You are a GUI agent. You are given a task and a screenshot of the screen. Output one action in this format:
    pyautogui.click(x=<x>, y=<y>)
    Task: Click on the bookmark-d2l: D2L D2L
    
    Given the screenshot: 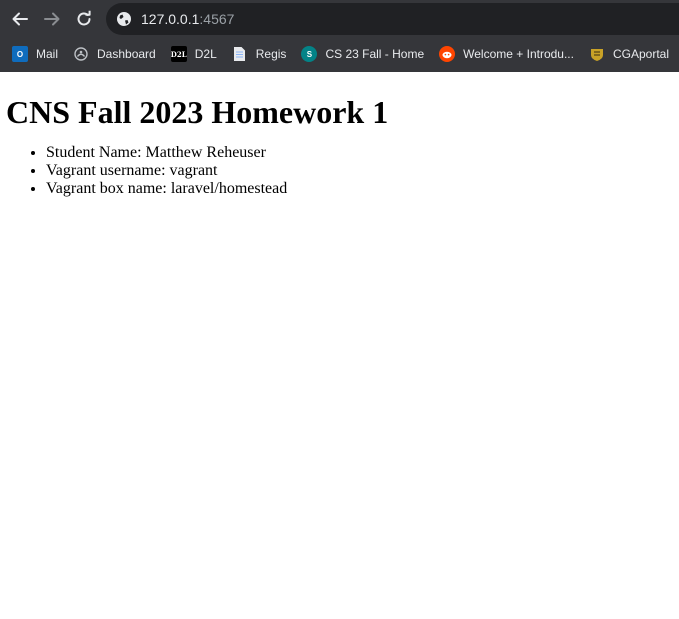 What is the action you would take?
    pyautogui.click(x=193, y=54)
    